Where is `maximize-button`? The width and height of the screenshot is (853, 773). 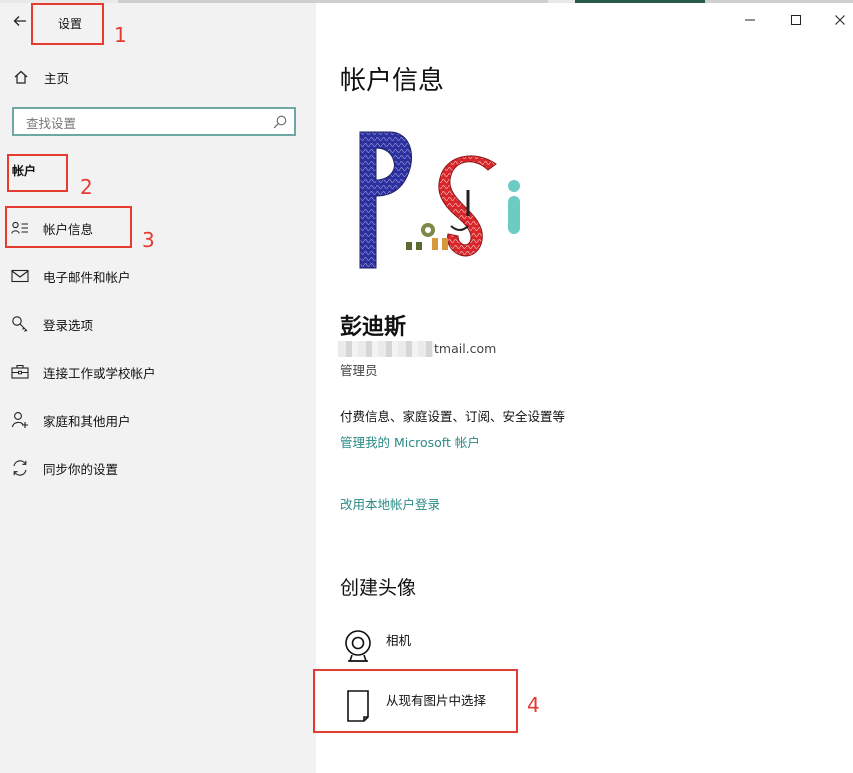 maximize-button is located at coordinates (796, 20).